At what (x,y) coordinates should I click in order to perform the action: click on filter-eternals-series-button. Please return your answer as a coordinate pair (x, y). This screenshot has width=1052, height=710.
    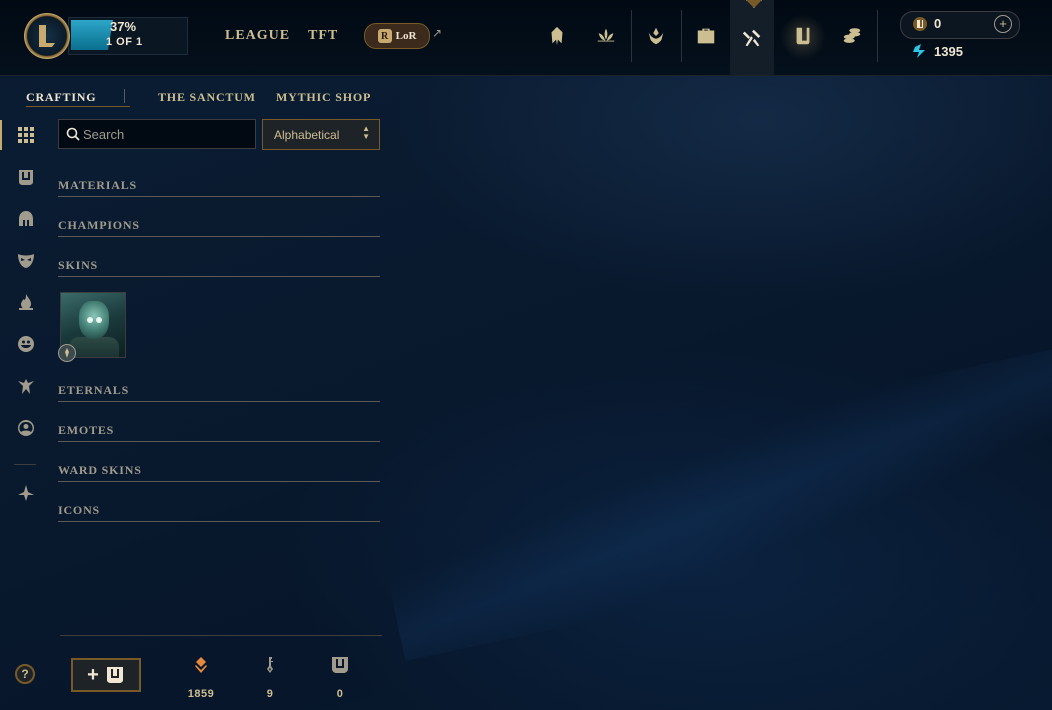
    Looking at the image, I should click on (26, 493).